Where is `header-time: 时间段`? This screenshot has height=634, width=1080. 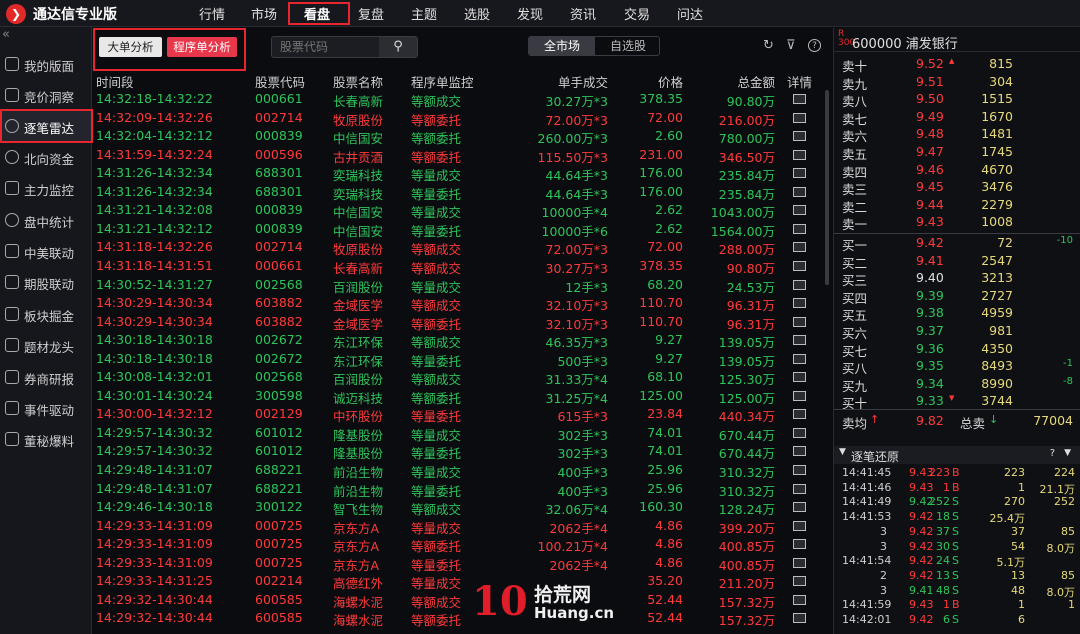
header-time: 时间段 is located at coordinates (115, 81).